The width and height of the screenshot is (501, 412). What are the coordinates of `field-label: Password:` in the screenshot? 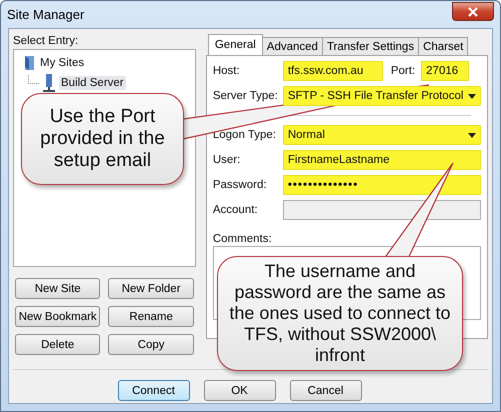 It's located at (240, 185).